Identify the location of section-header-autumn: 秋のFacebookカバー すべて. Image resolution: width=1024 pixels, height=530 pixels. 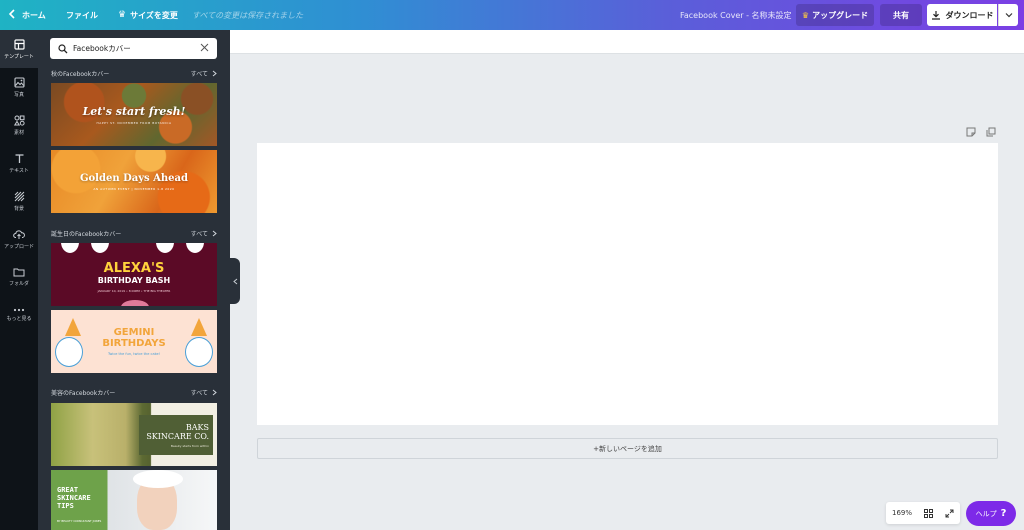
(134, 73).